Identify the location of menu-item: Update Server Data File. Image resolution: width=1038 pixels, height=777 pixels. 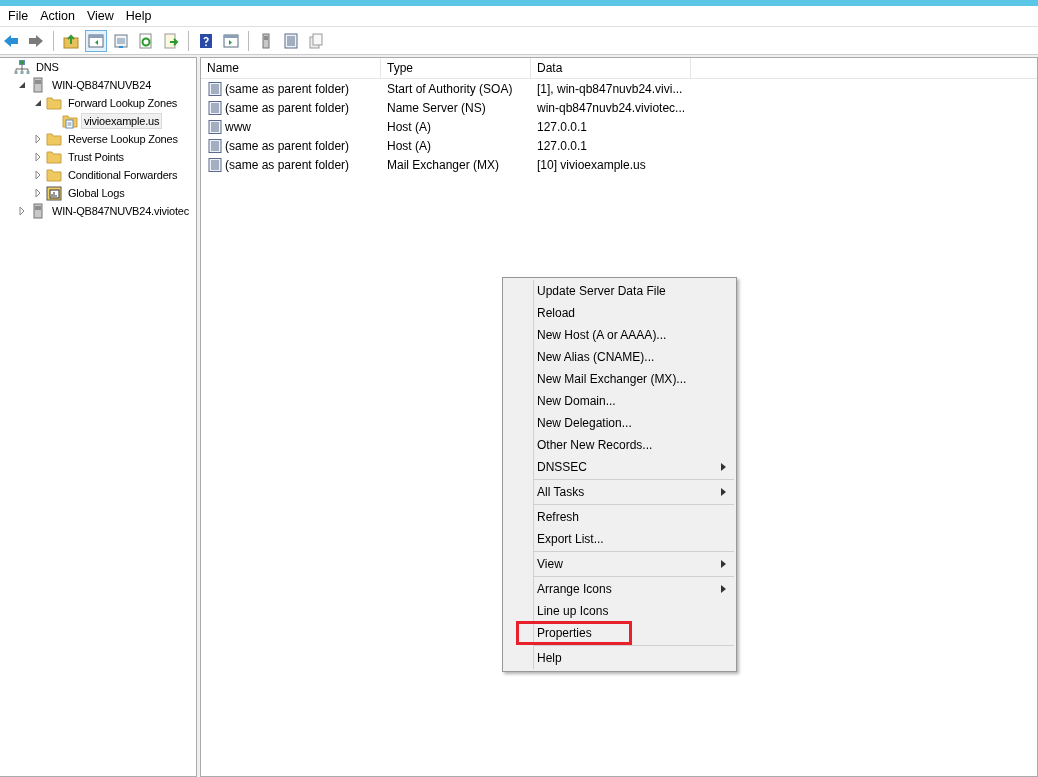
(619, 291).